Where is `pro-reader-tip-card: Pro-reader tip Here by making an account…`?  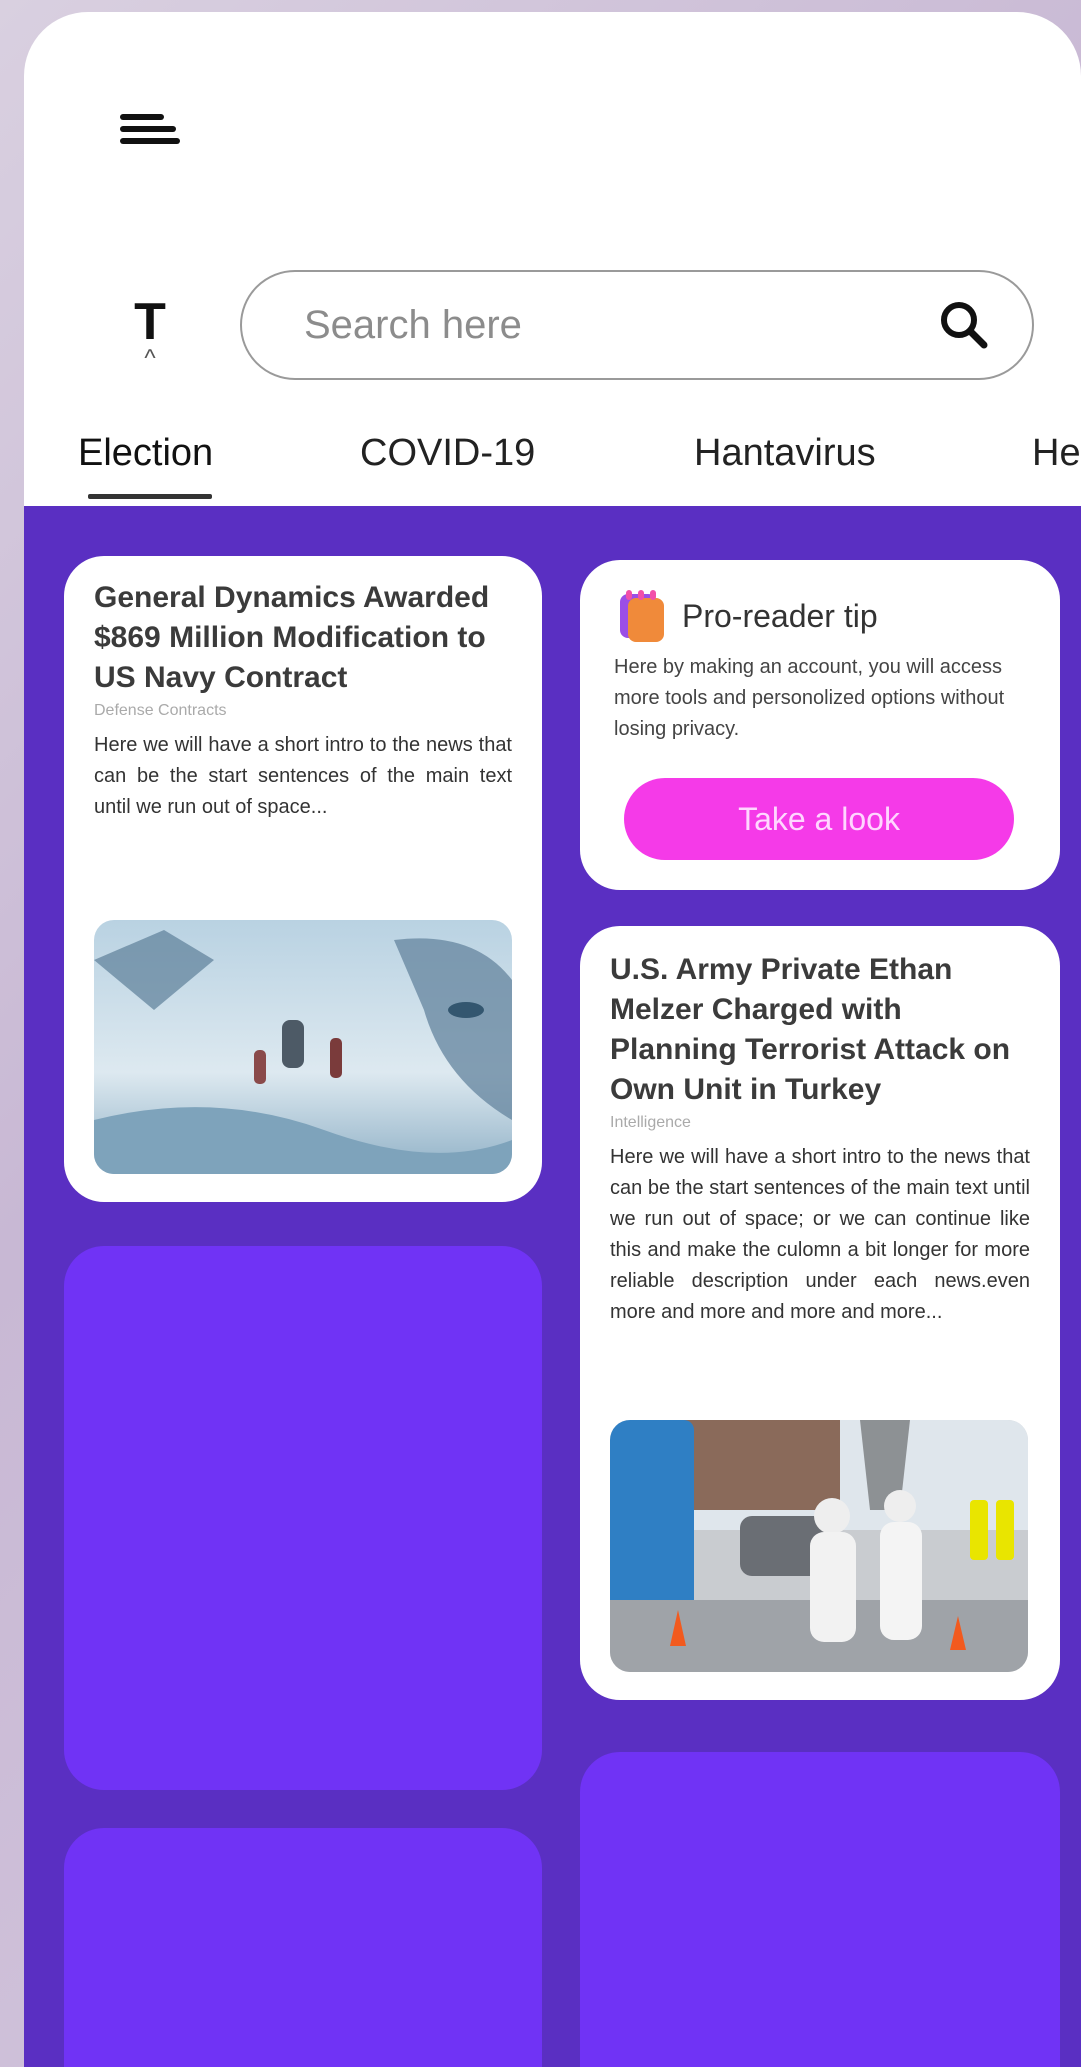 pro-reader-tip-card: Pro-reader tip Here by making an account… is located at coordinates (820, 725).